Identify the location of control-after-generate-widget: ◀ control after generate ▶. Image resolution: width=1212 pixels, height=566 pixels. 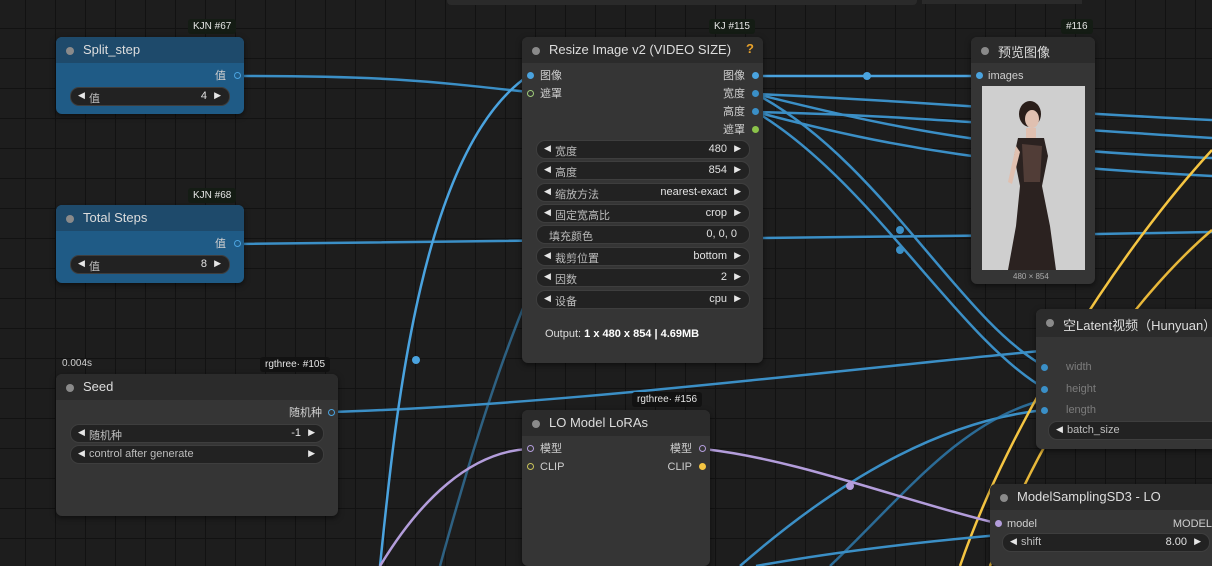
(197, 454).